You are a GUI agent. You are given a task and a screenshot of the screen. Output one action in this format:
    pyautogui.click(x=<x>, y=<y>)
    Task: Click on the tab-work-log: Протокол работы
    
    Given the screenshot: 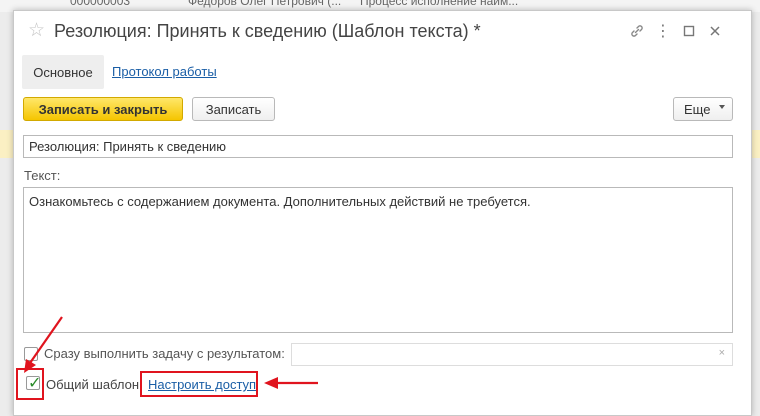 What is the action you would take?
    pyautogui.click(x=164, y=71)
    